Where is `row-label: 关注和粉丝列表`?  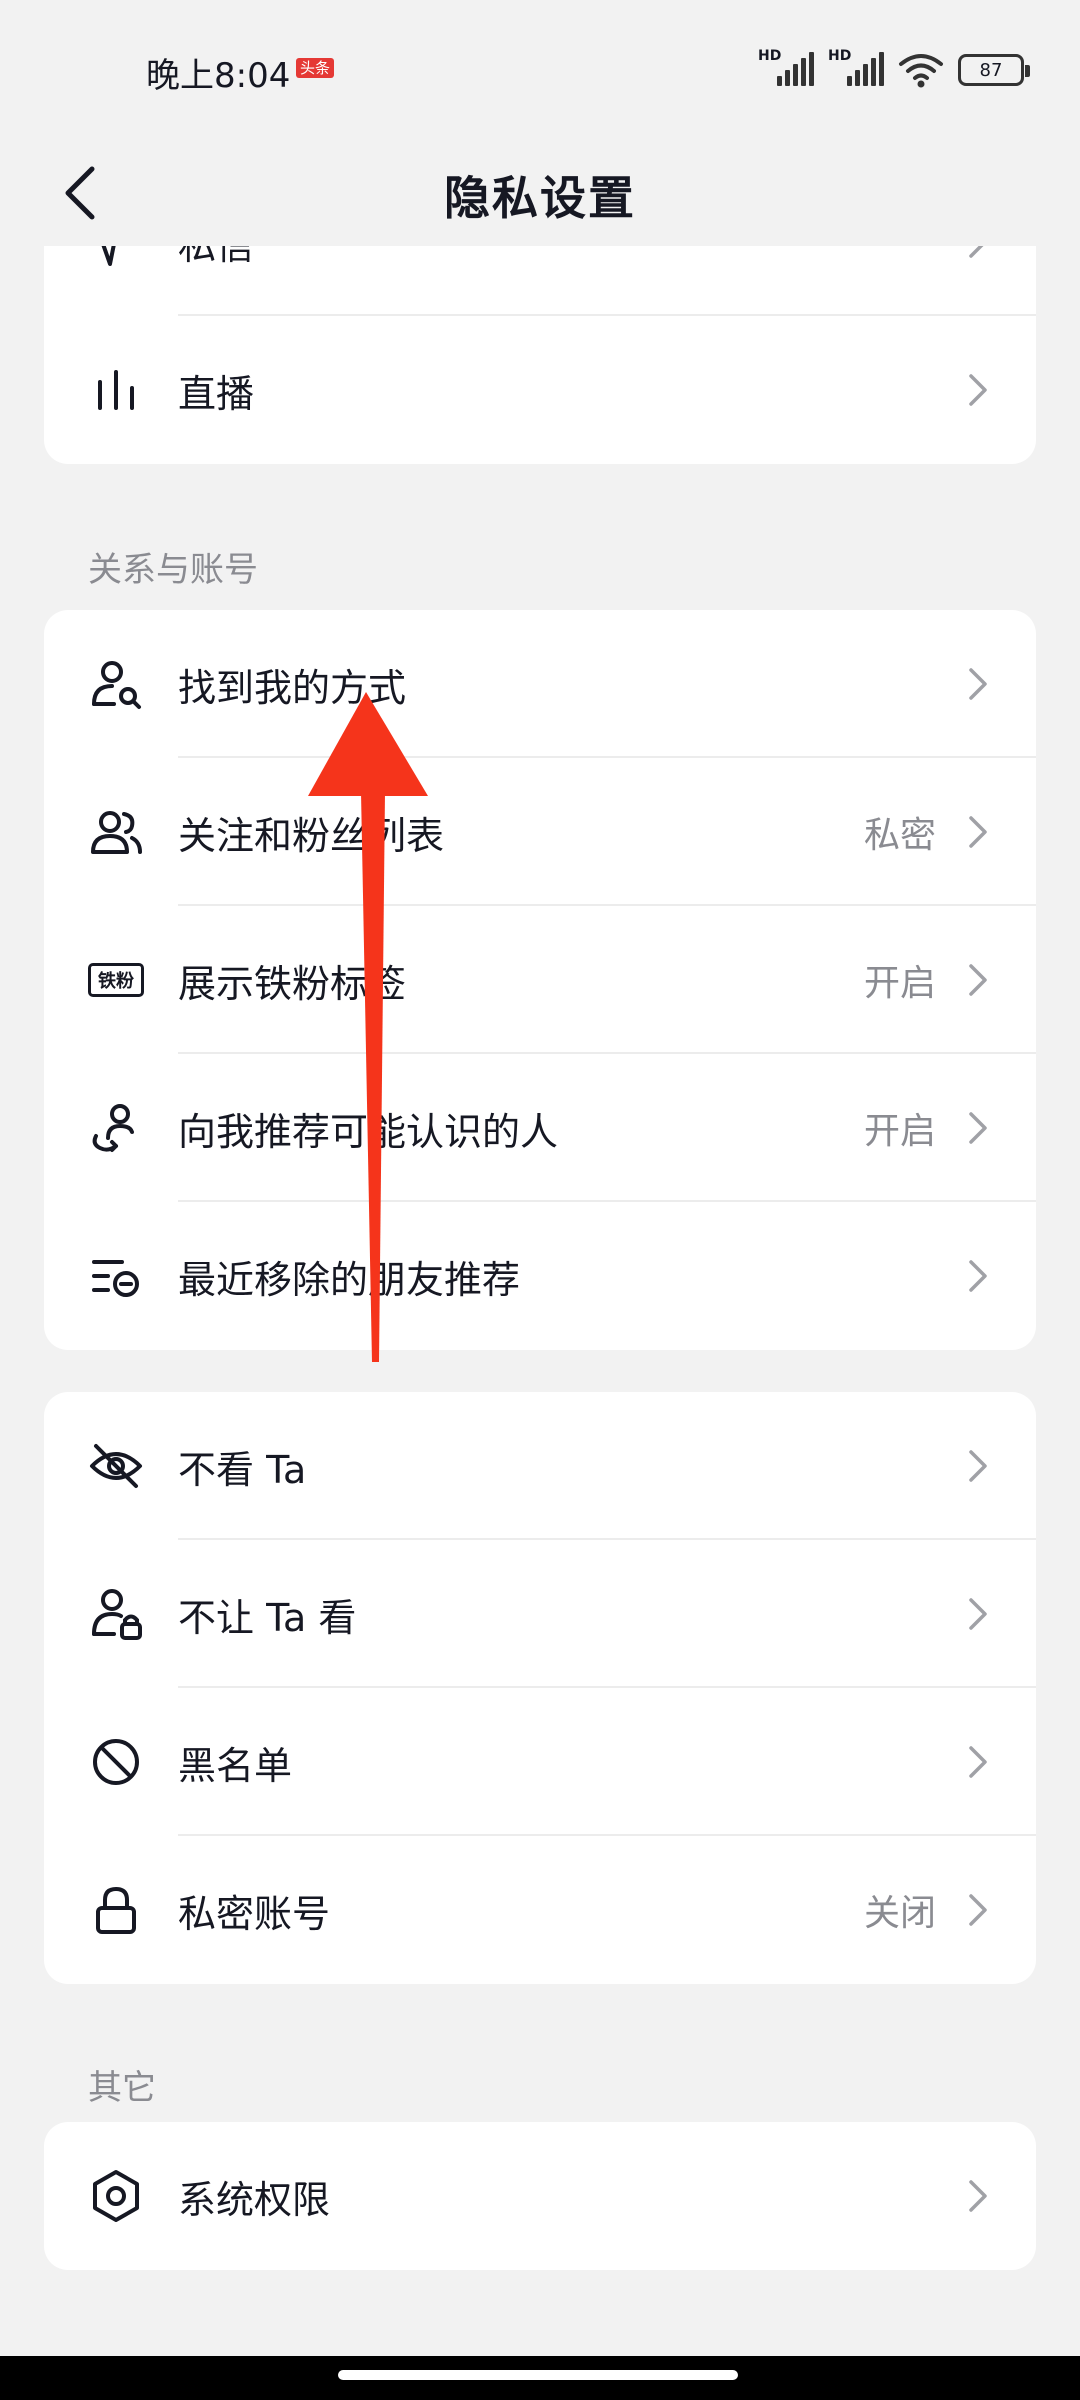 row-label: 关注和粉丝列表 is located at coordinates (311, 835).